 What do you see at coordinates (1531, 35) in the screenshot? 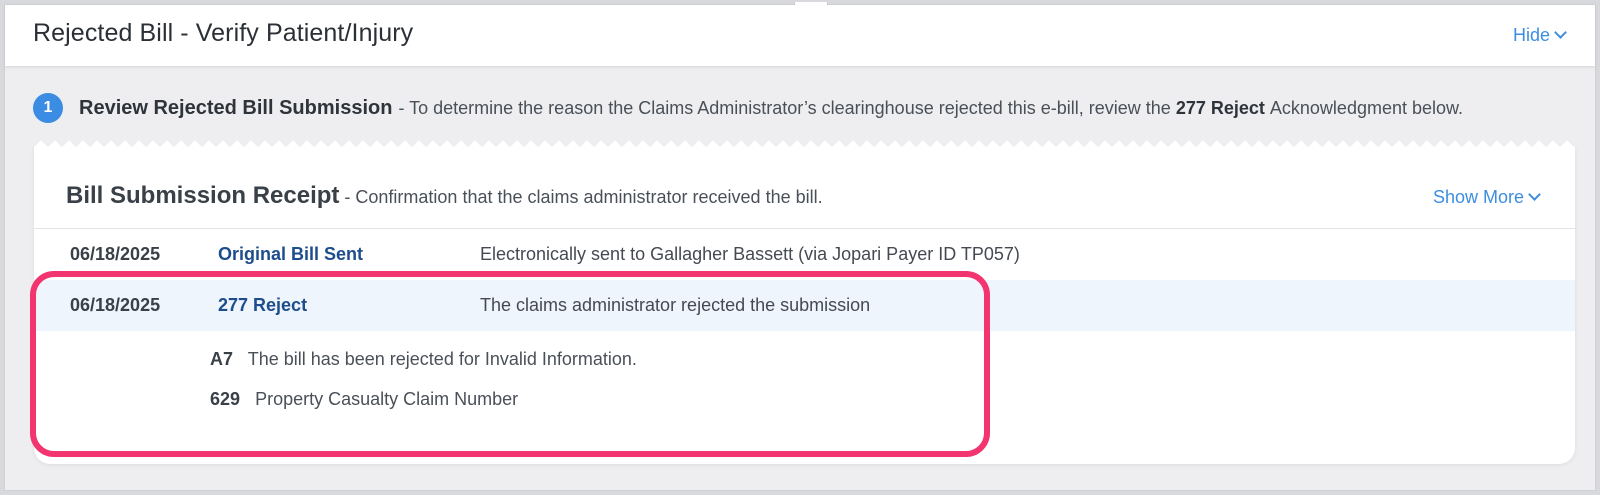
I see `hide-button-label: Hide` at bounding box center [1531, 35].